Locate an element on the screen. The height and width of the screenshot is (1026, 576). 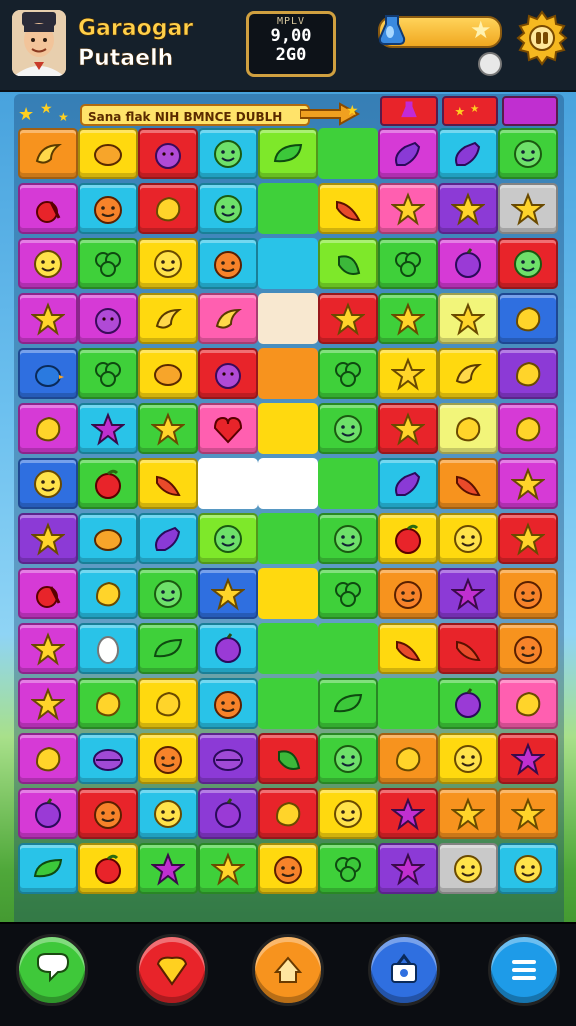
booster-slot-potion is located at coordinates (409, 111).